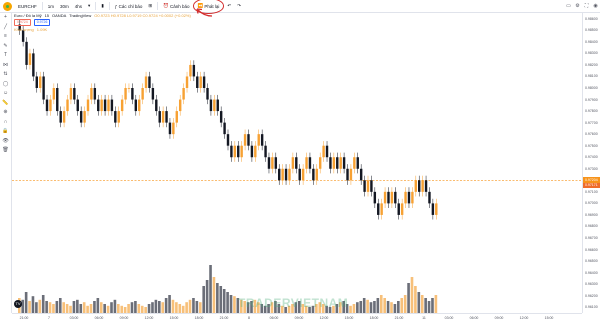 This screenshot has width=600, height=324. I want to click on volume-value: 1.09K, so click(42, 29).